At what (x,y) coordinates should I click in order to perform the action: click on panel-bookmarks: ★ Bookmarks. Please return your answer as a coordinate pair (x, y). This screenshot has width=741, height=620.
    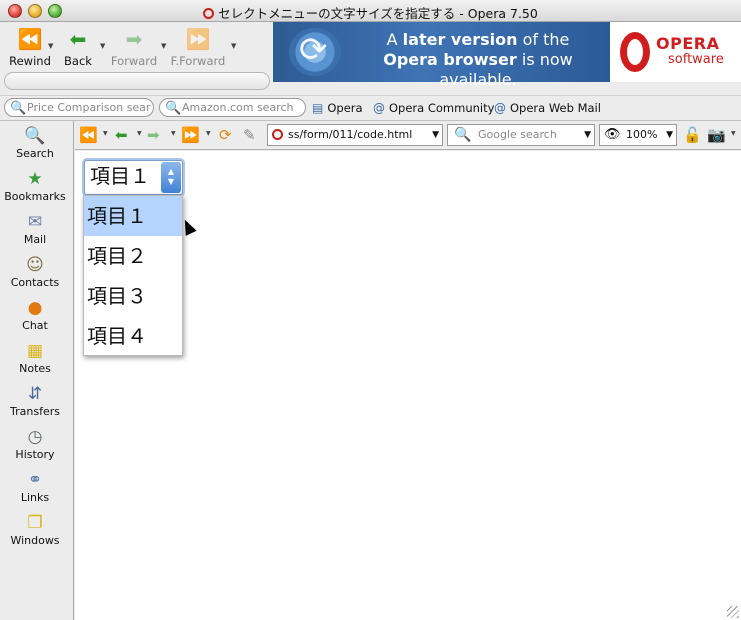
    Looking at the image, I should click on (35, 185).